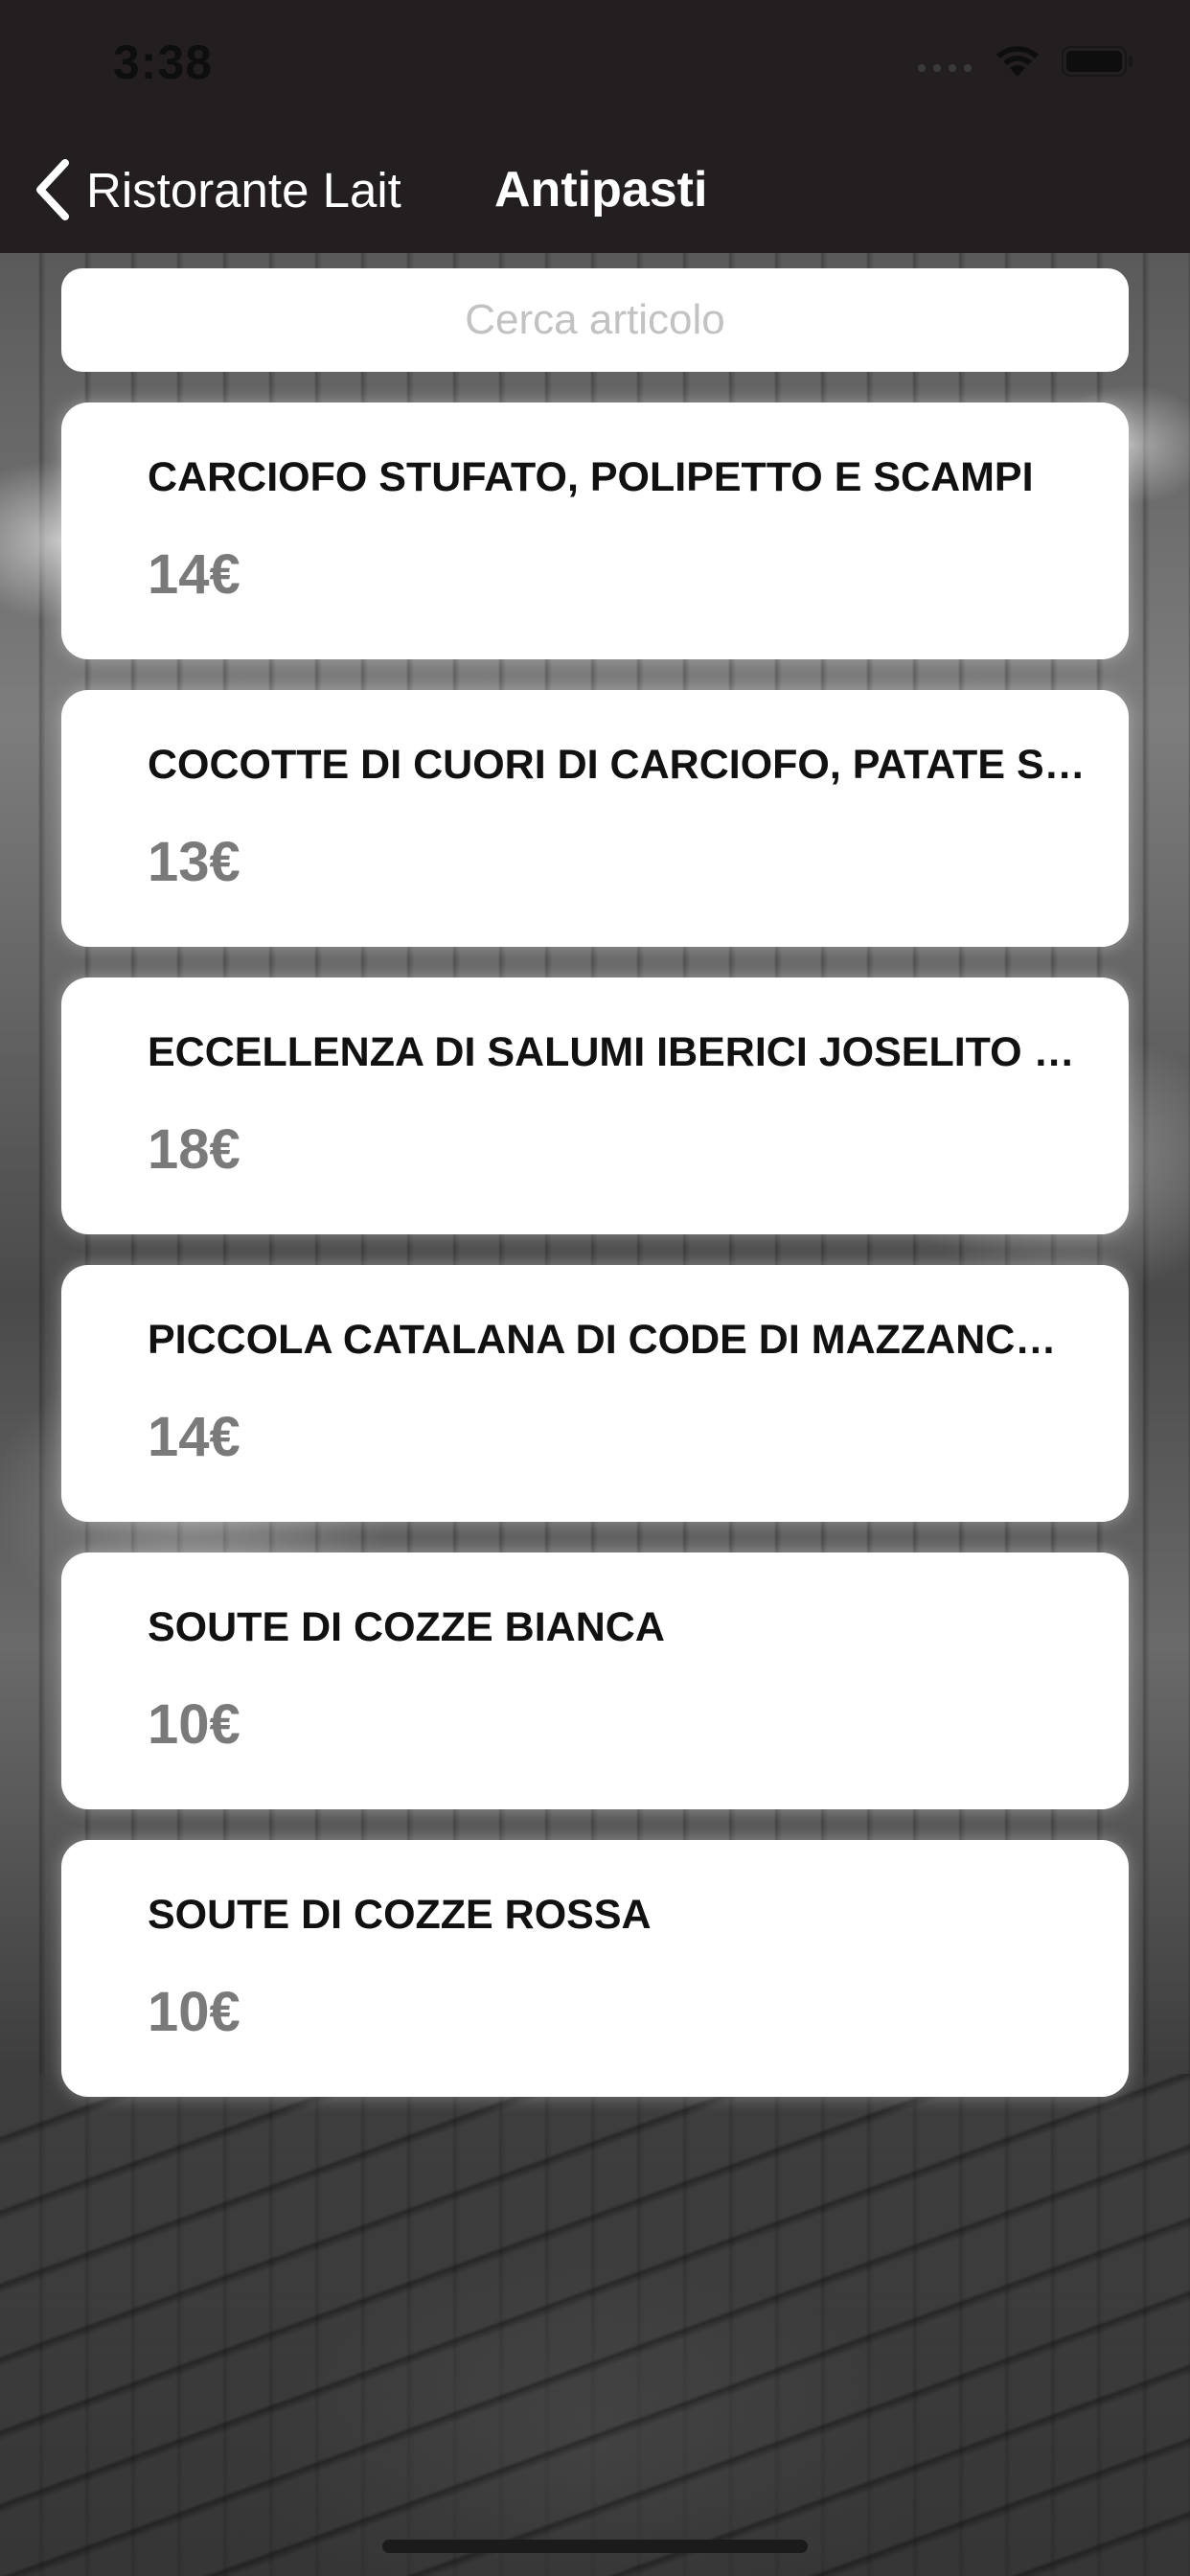  What do you see at coordinates (595, 320) in the screenshot?
I see `search-input` at bounding box center [595, 320].